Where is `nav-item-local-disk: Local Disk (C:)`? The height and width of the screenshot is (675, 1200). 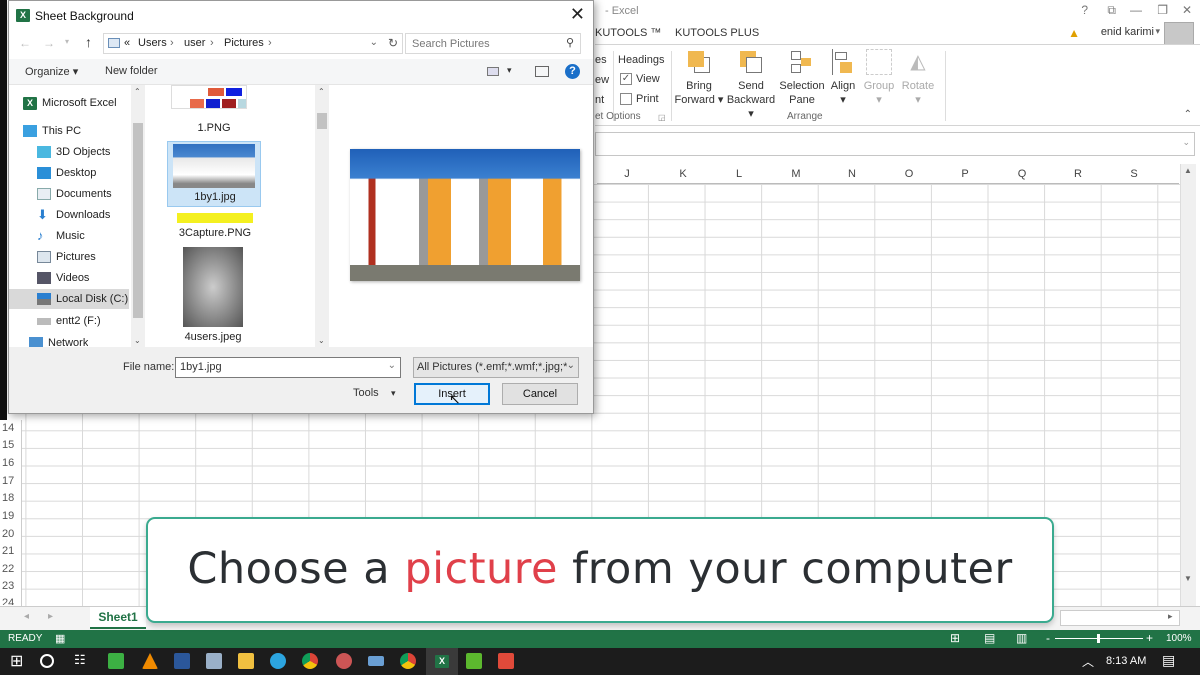
nav-item-local-disk: Local Disk (C:) is located at coordinates (69, 299).